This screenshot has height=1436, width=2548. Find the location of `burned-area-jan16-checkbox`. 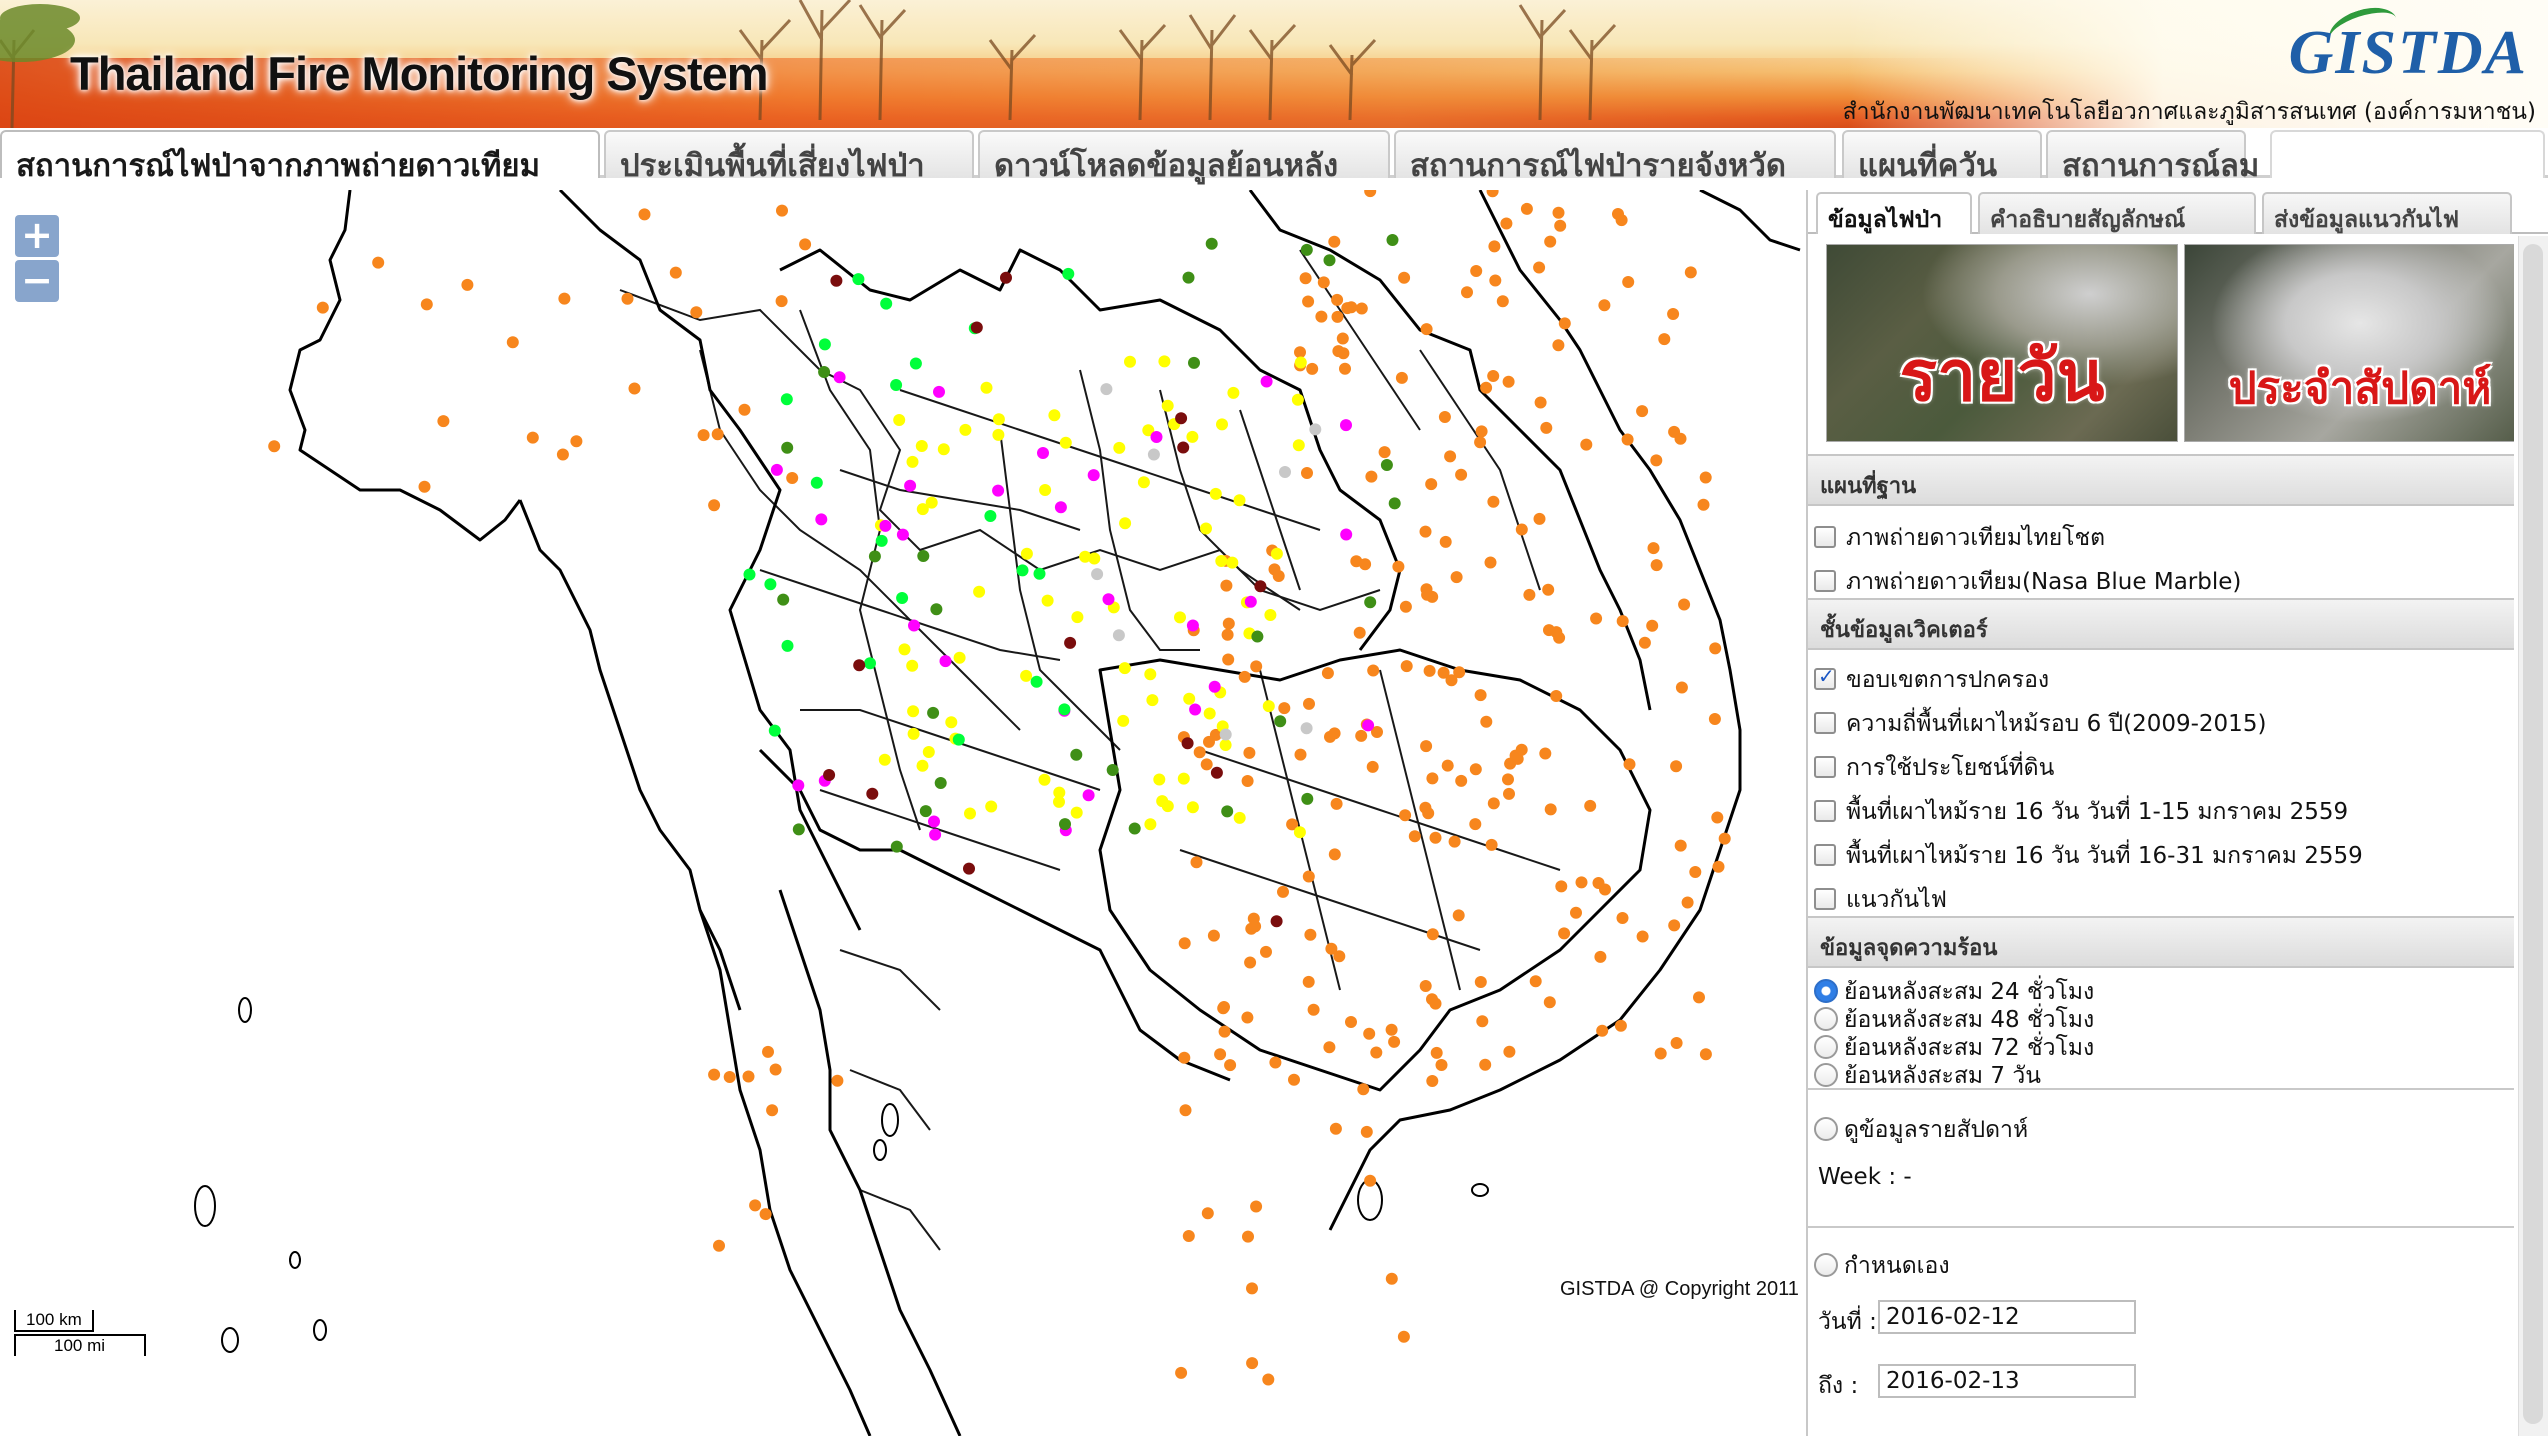

burned-area-jan16-checkbox is located at coordinates (1825, 854).